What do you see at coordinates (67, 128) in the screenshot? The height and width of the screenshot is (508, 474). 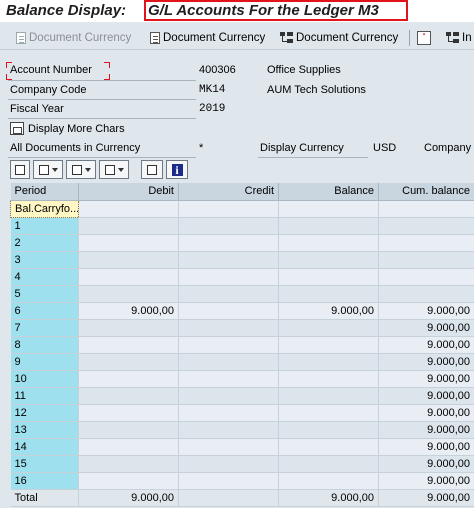 I see `display-more-chars-button: Display More Chars` at bounding box center [67, 128].